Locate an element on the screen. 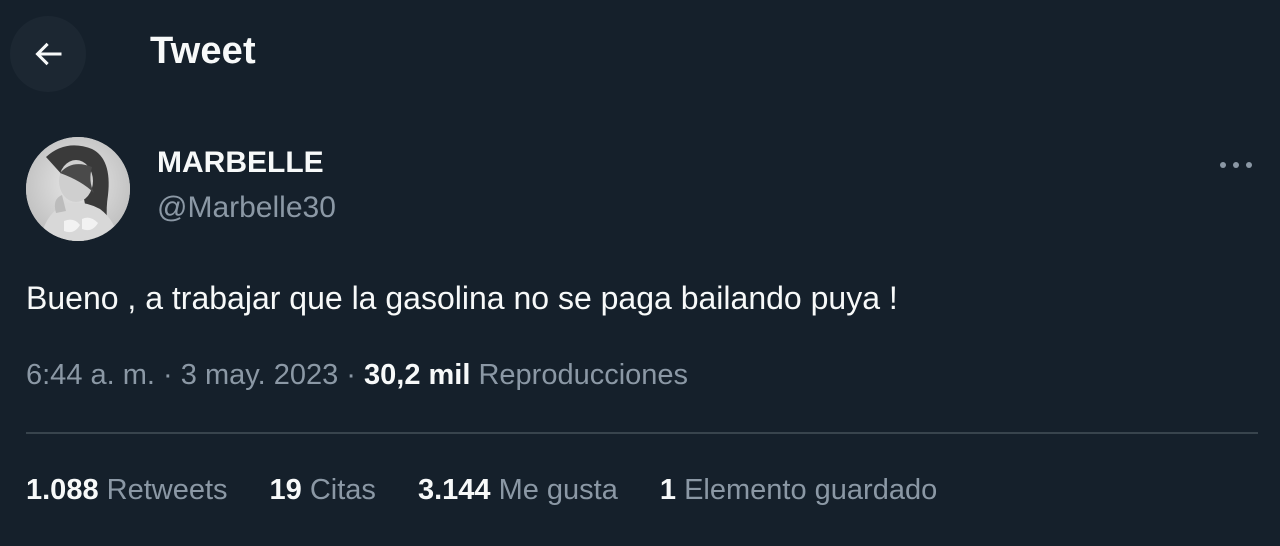 Image resolution: width=1280 pixels, height=546 pixels. page-title: Tweet is located at coordinates (203, 51).